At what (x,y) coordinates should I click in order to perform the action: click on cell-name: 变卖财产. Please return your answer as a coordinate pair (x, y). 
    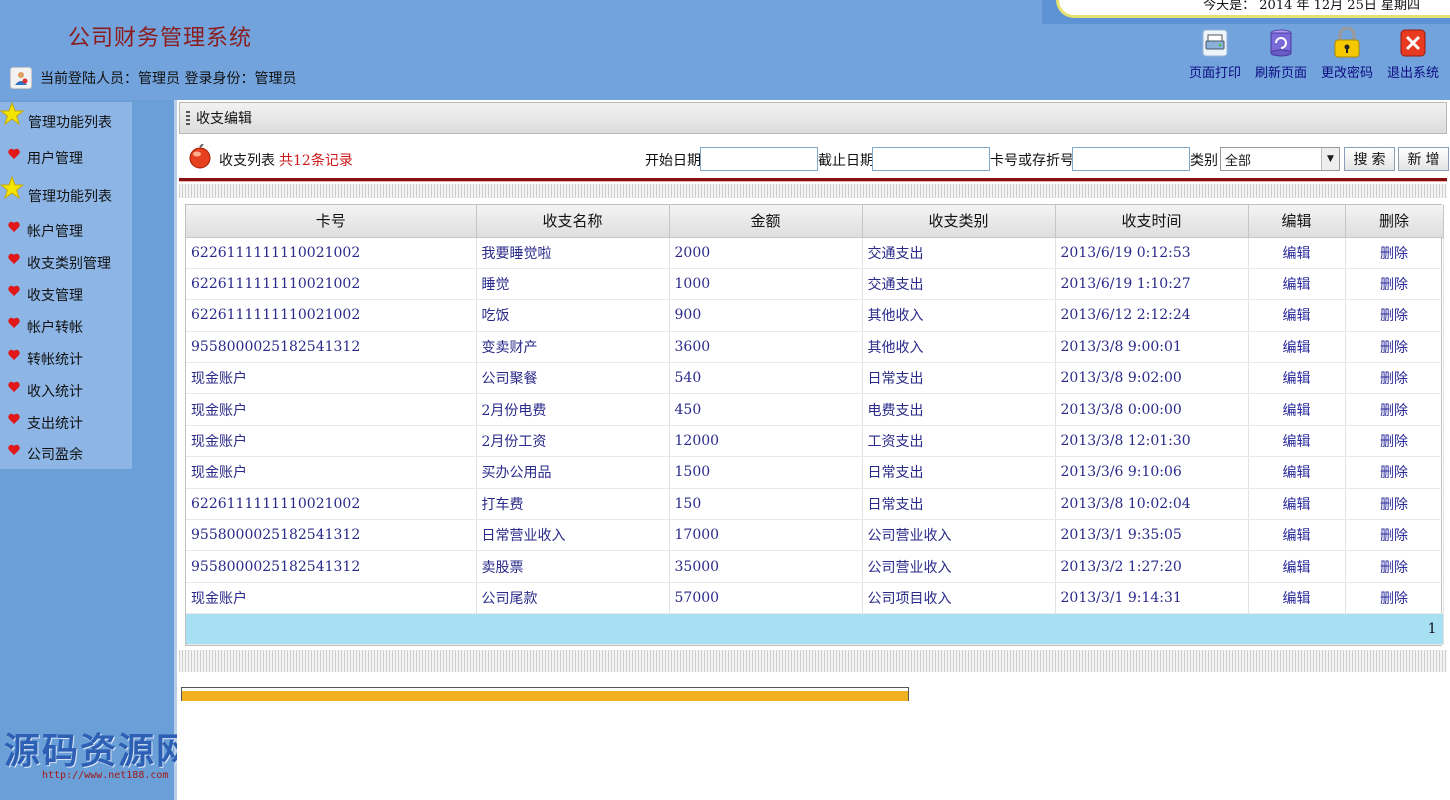
    Looking at the image, I should click on (573, 347).